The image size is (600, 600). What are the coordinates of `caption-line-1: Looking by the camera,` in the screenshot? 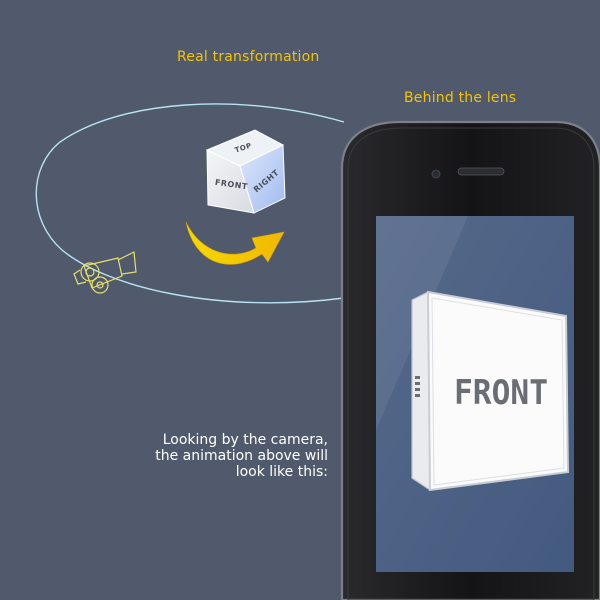 It's located at (245, 440).